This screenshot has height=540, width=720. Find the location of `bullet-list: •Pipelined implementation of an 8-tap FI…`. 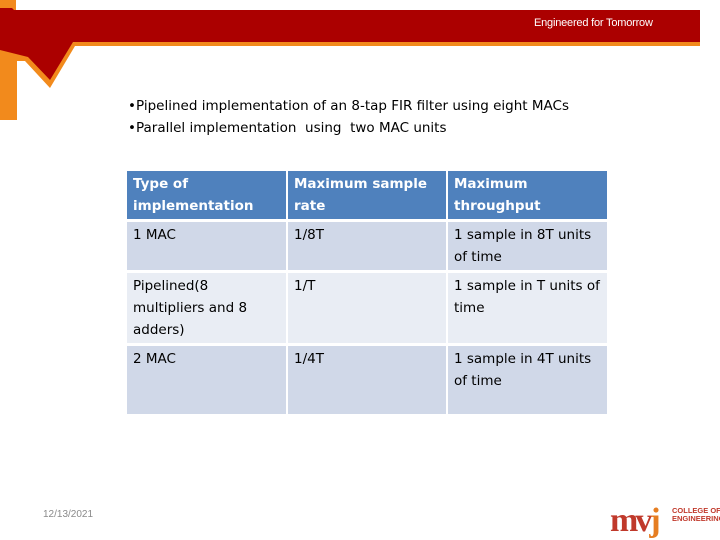

bullet-list: •Pipelined implementation of an 8-tap FI… is located at coordinates (348, 117).